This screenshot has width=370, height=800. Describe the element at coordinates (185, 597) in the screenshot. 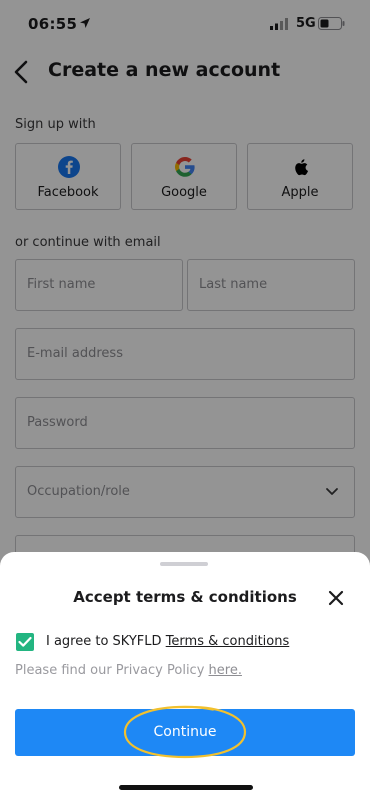

I see `sheet-title: Accept terms & conditions` at that location.